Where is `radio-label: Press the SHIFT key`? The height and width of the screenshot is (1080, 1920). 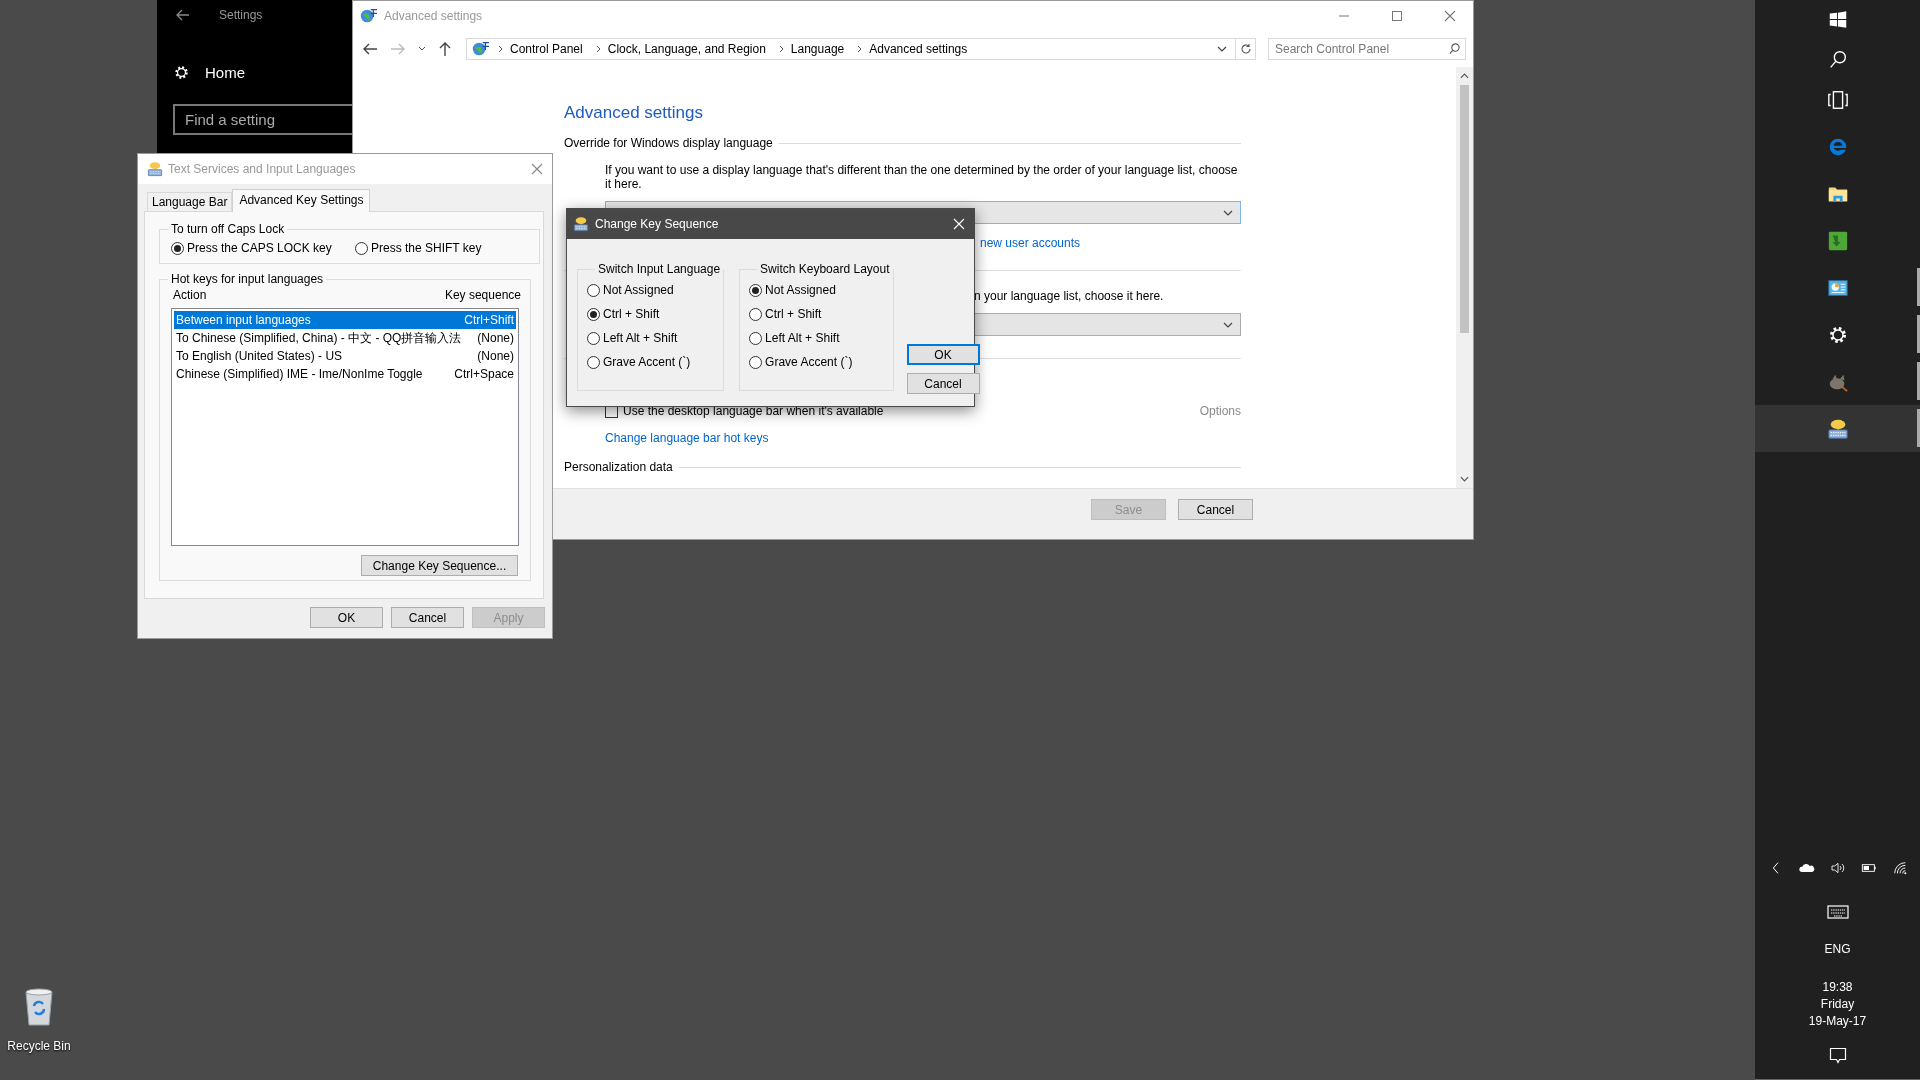
radio-label: Press the SHIFT key is located at coordinates (426, 248).